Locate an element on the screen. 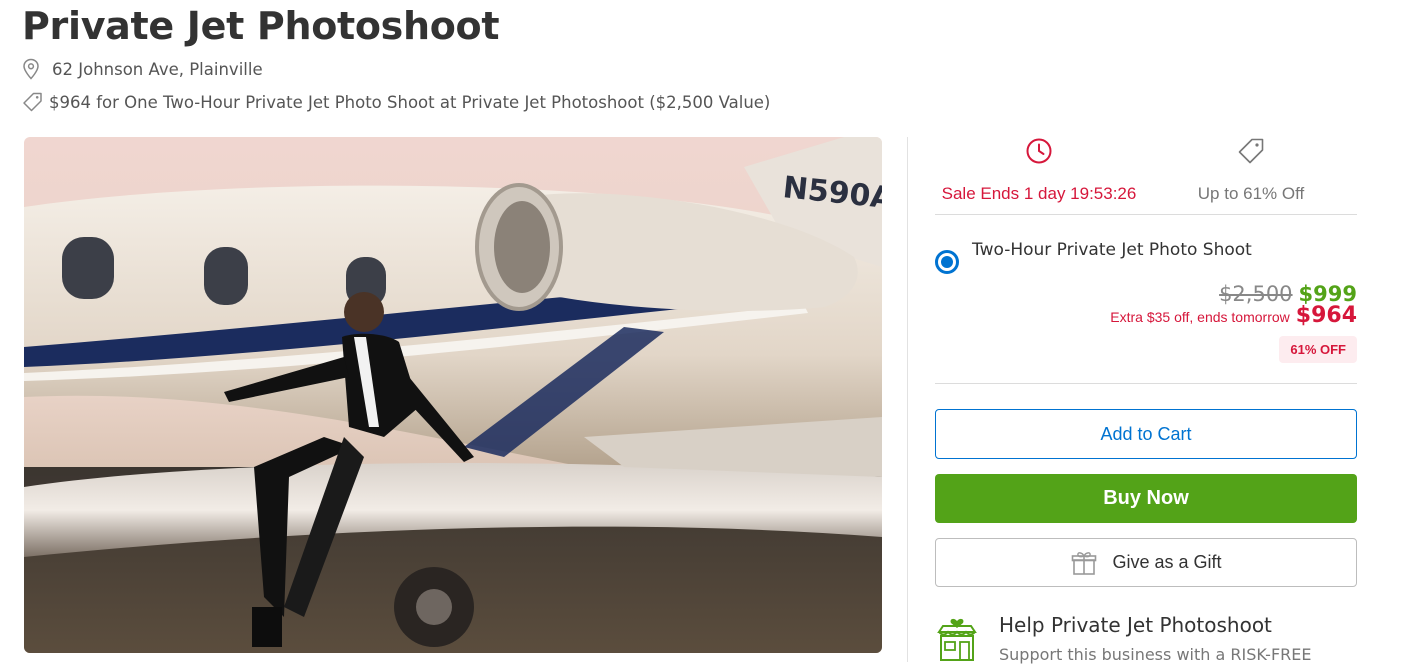 Image resolution: width=1422 pixels, height=664 pixels. extra-discount-line: Extra $35 off, ends tomorrow $964 is located at coordinates (1233, 315).